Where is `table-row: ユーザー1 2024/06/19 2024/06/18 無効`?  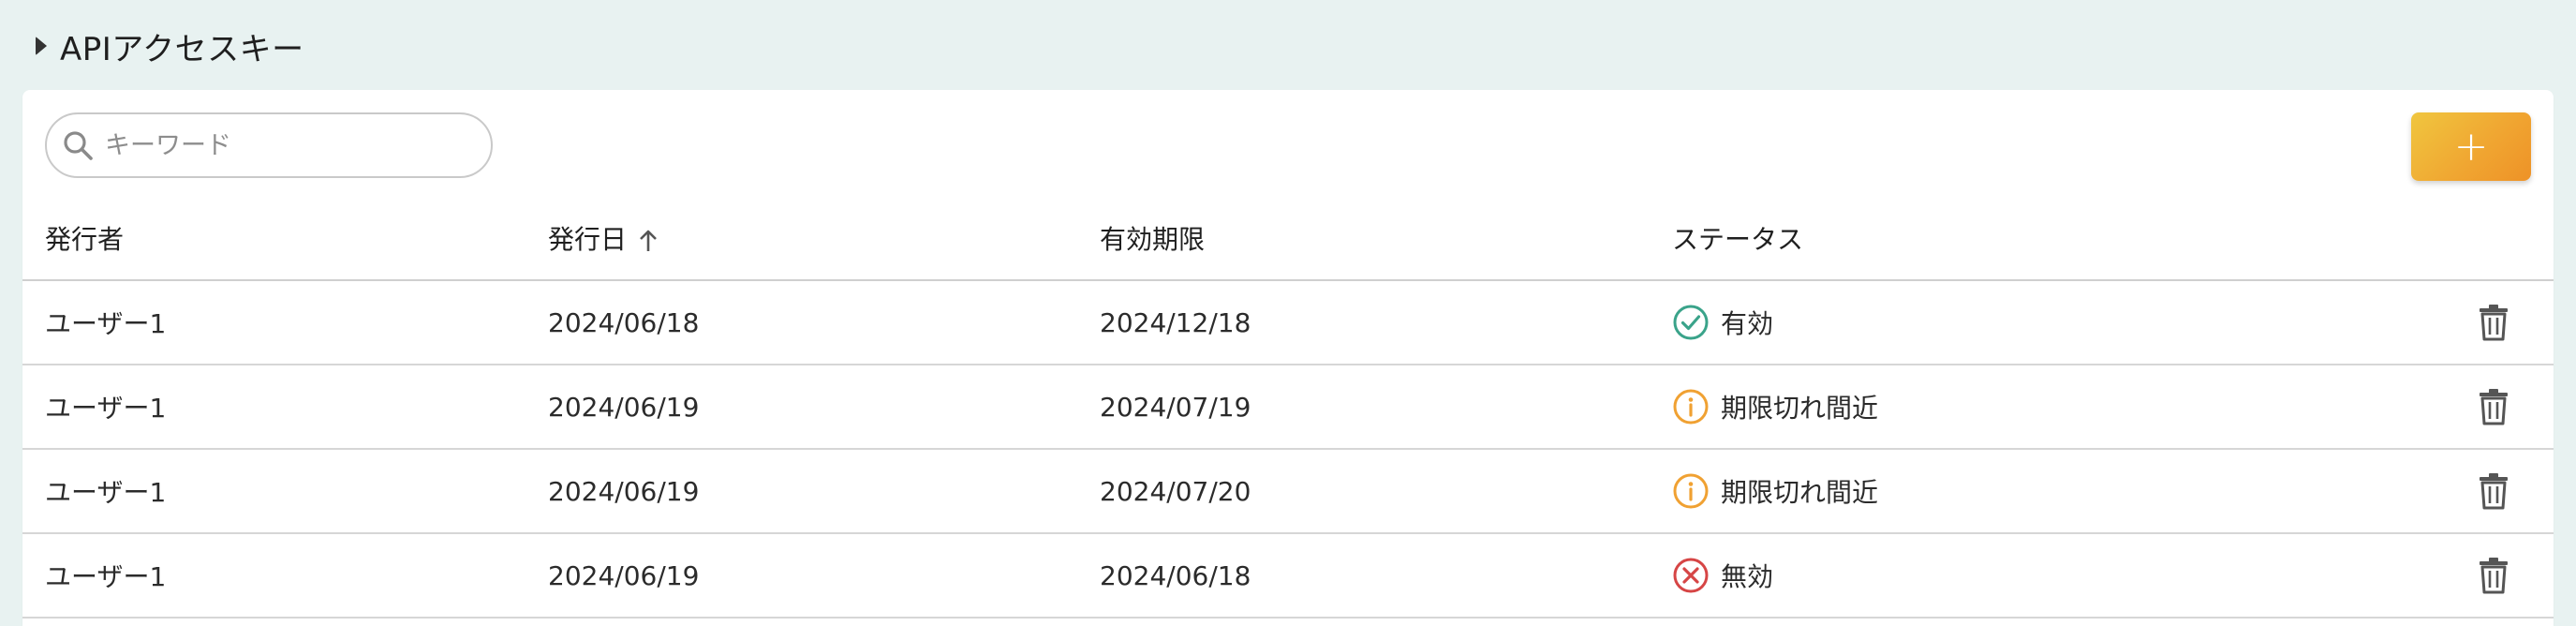
table-row: ユーザー1 2024/06/19 2024/06/18 無効 is located at coordinates (1288, 576).